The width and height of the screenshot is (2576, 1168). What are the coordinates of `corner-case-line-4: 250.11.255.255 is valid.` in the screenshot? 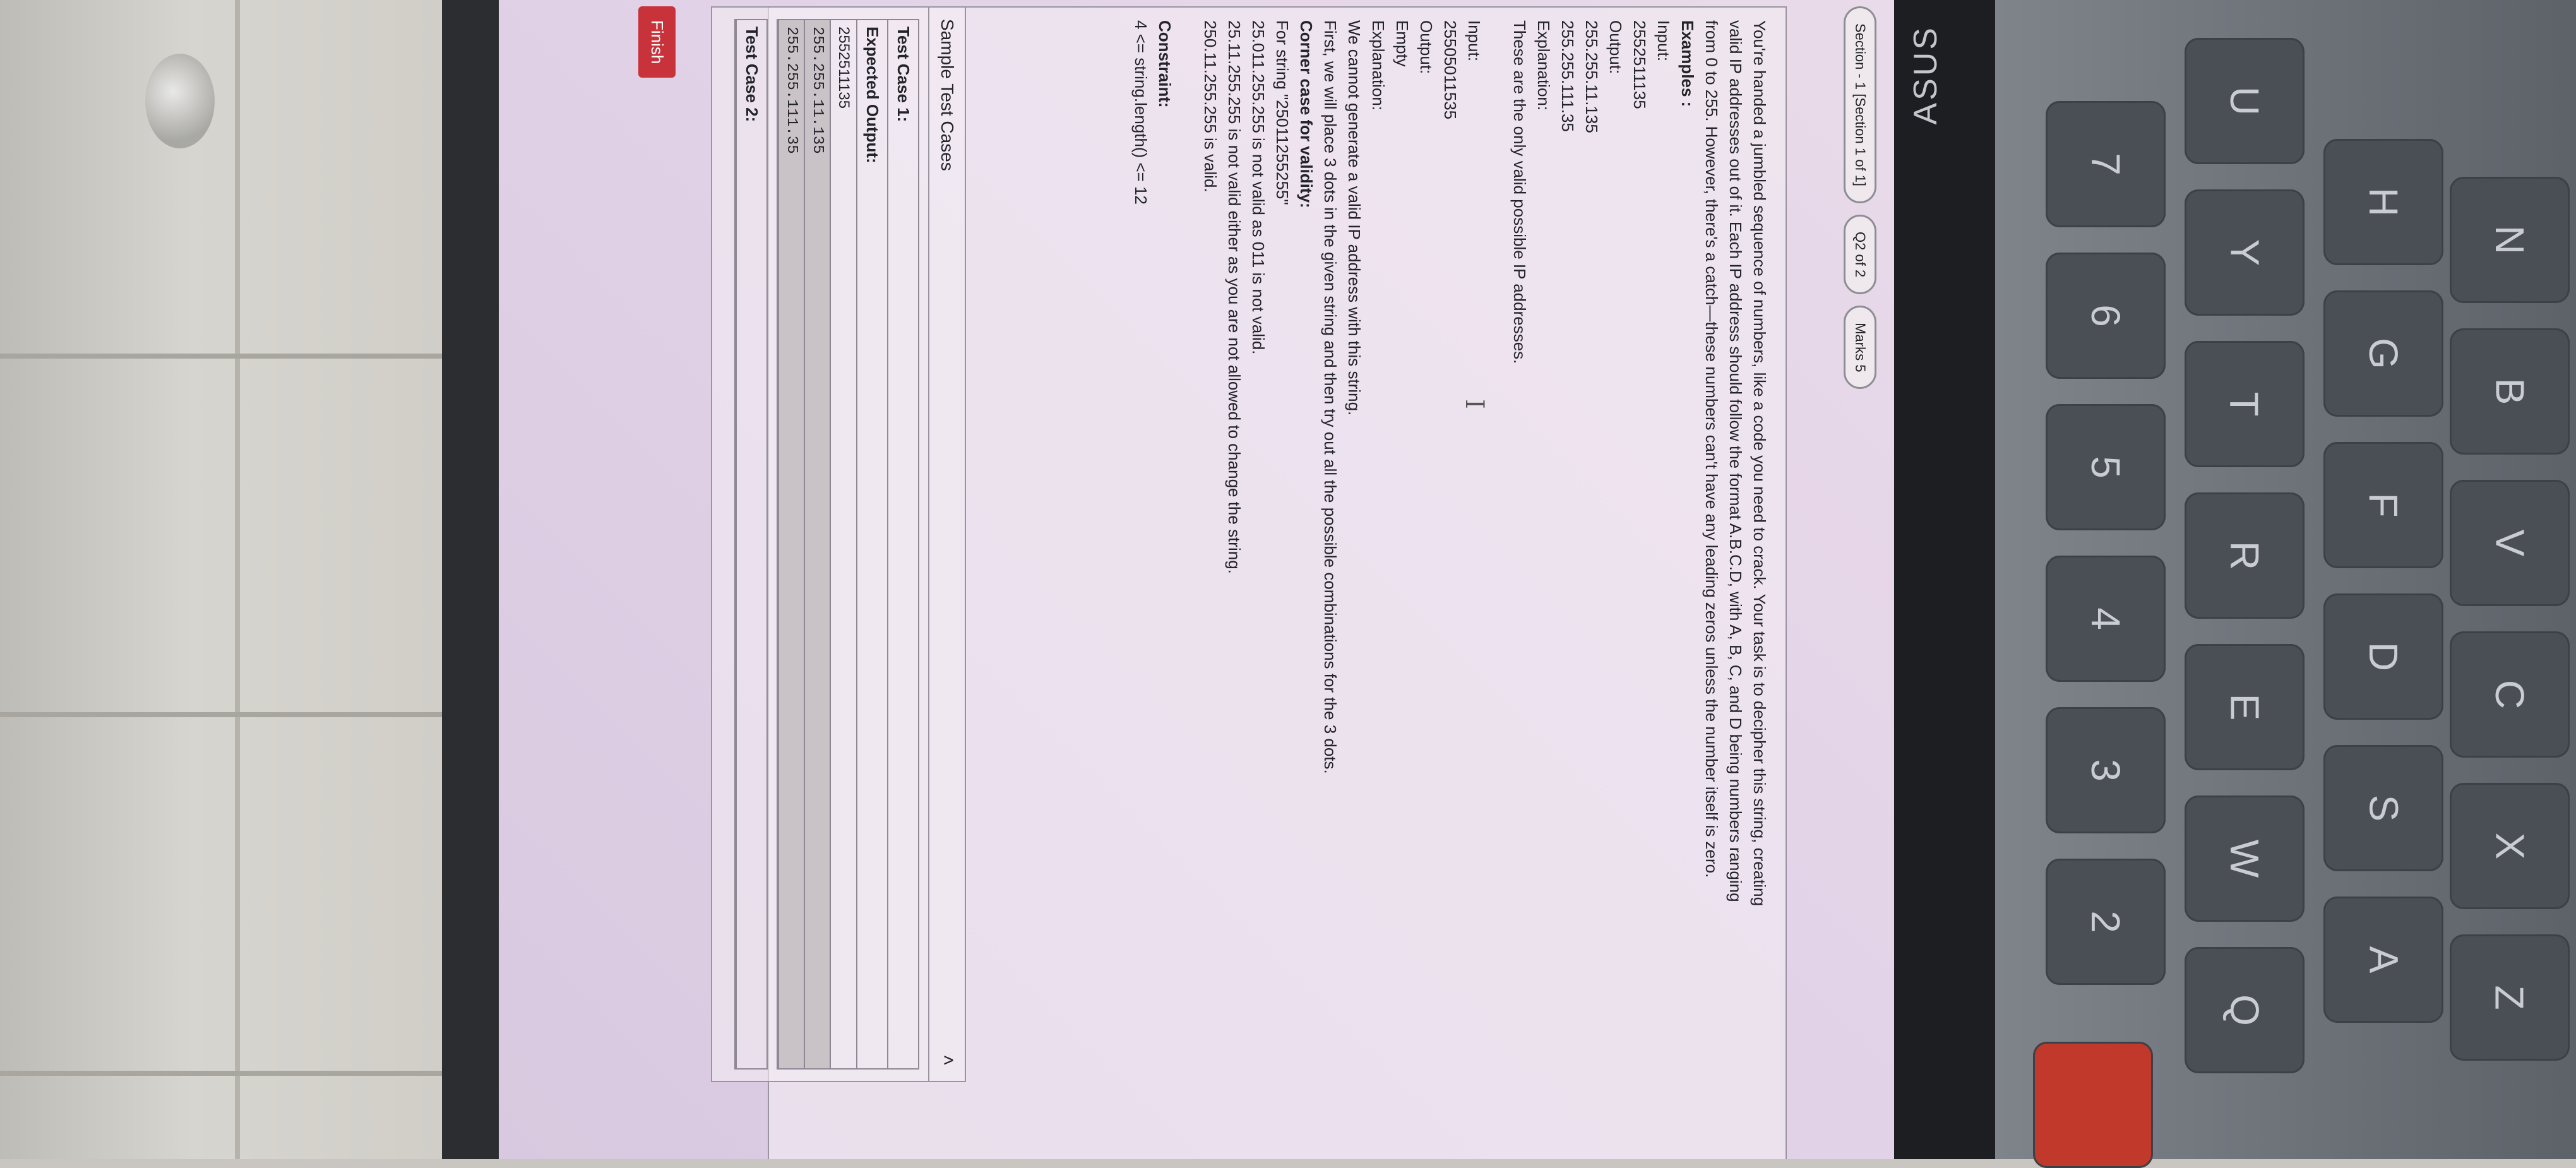 It's located at (1210, 106).